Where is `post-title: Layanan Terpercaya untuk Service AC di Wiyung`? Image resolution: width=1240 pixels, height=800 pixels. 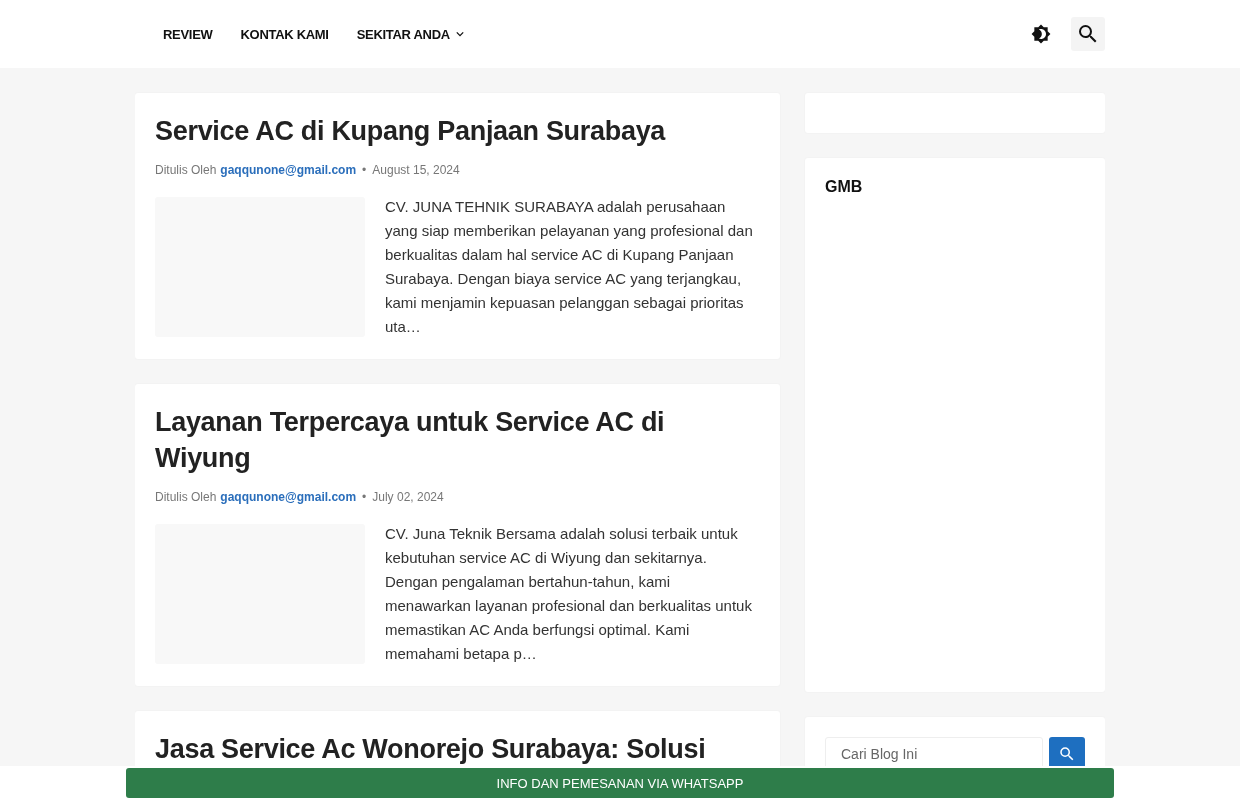 post-title: Layanan Terpercaya untuk Service AC di Wiyung is located at coordinates (457, 440).